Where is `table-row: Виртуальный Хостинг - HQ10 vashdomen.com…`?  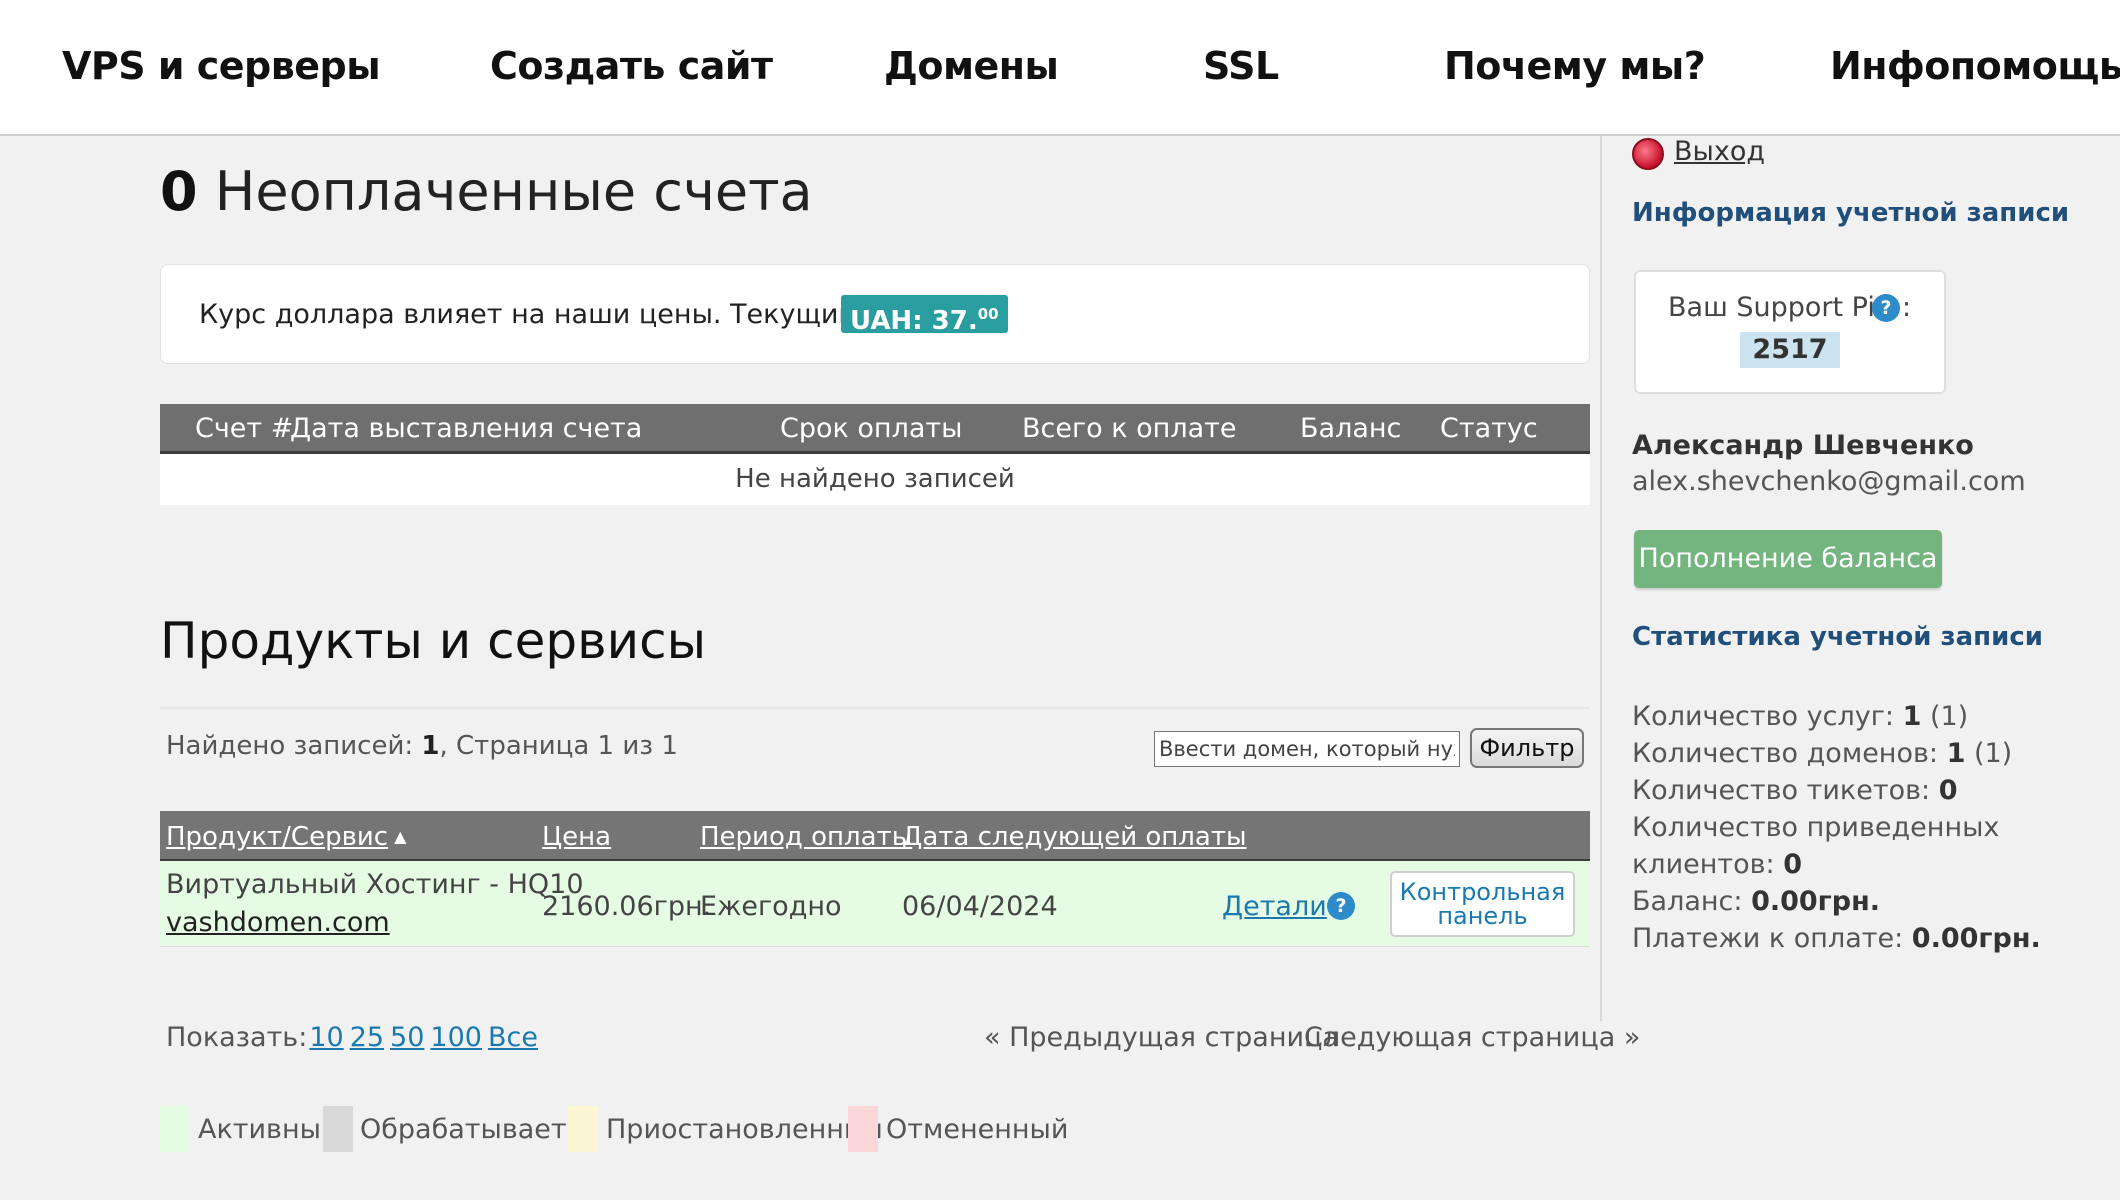 table-row: Виртуальный Хостинг - HQ10 vashdomen.com… is located at coordinates (875, 904).